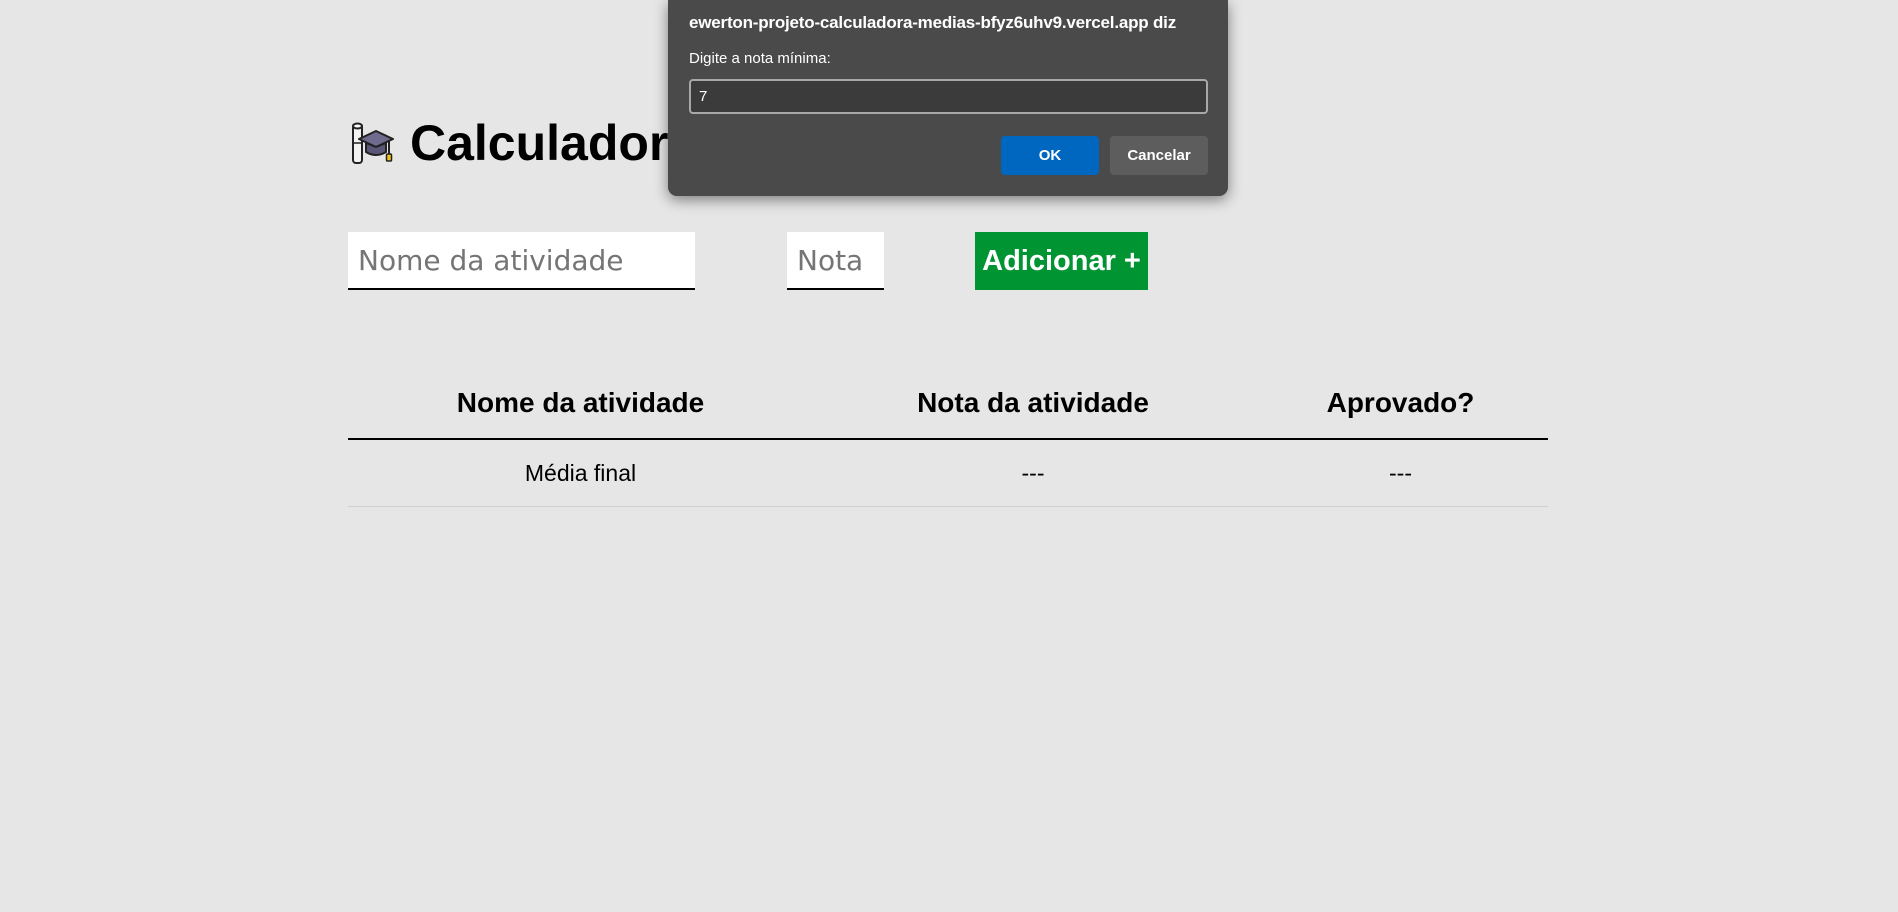  What do you see at coordinates (553, 143) in the screenshot?
I see `page-title: Calculadora` at bounding box center [553, 143].